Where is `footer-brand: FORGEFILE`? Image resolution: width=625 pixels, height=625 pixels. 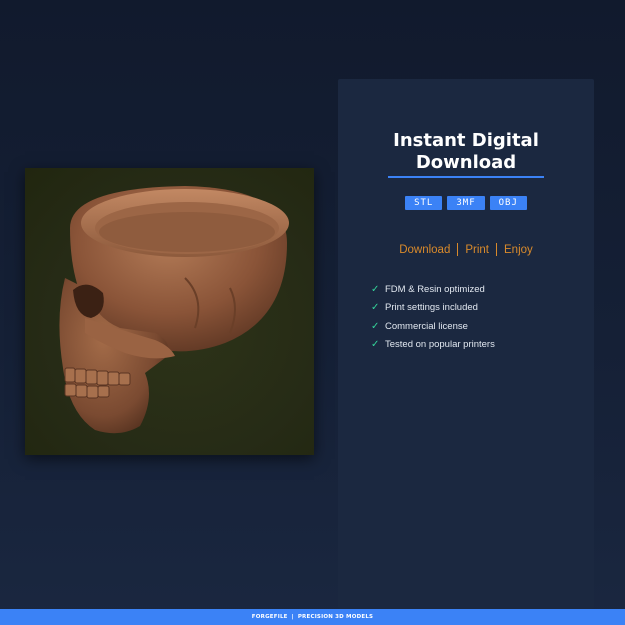 footer-brand: FORGEFILE is located at coordinates (269, 617).